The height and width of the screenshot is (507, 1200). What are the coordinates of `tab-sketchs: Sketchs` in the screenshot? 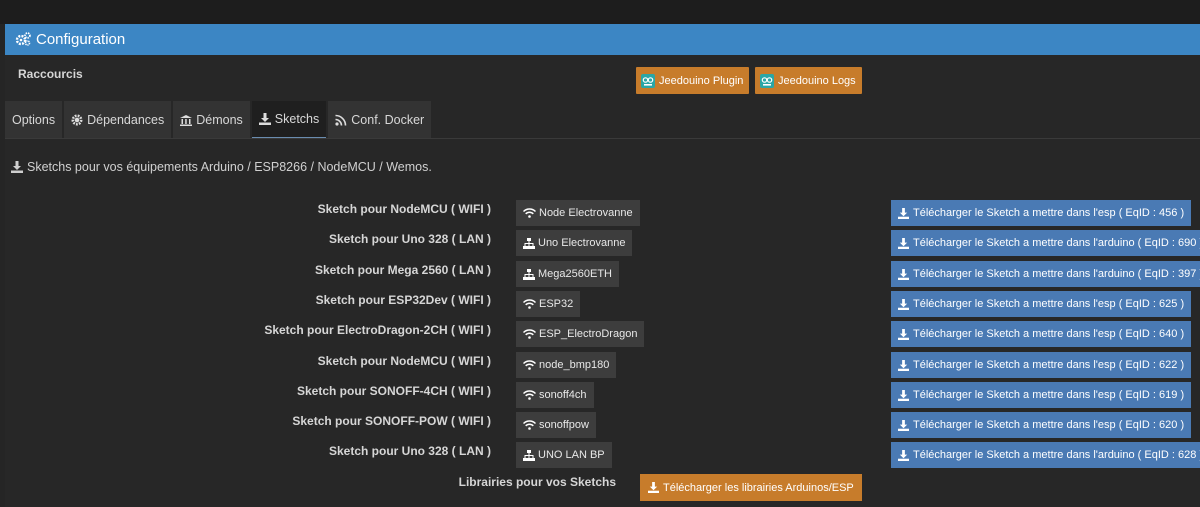 It's located at (289, 119).